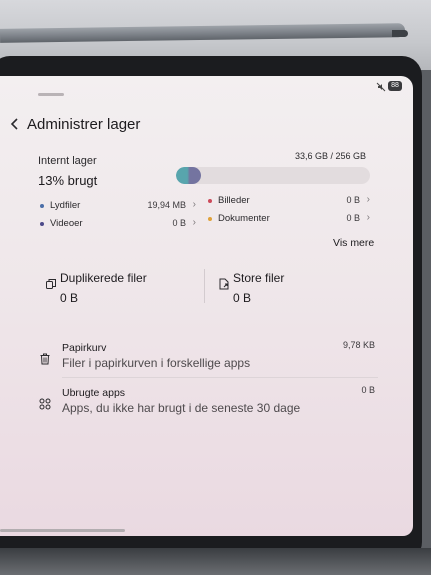 The image size is (431, 575). What do you see at coordinates (65, 205) in the screenshot?
I see `category-name: Lydfiler` at bounding box center [65, 205].